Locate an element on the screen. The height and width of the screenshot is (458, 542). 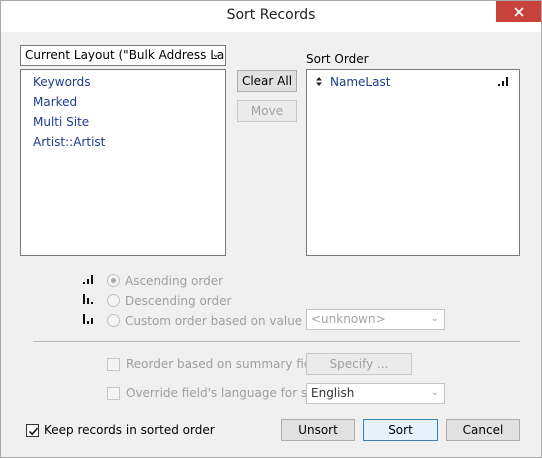
checkmark-icon is located at coordinates (33, 431).